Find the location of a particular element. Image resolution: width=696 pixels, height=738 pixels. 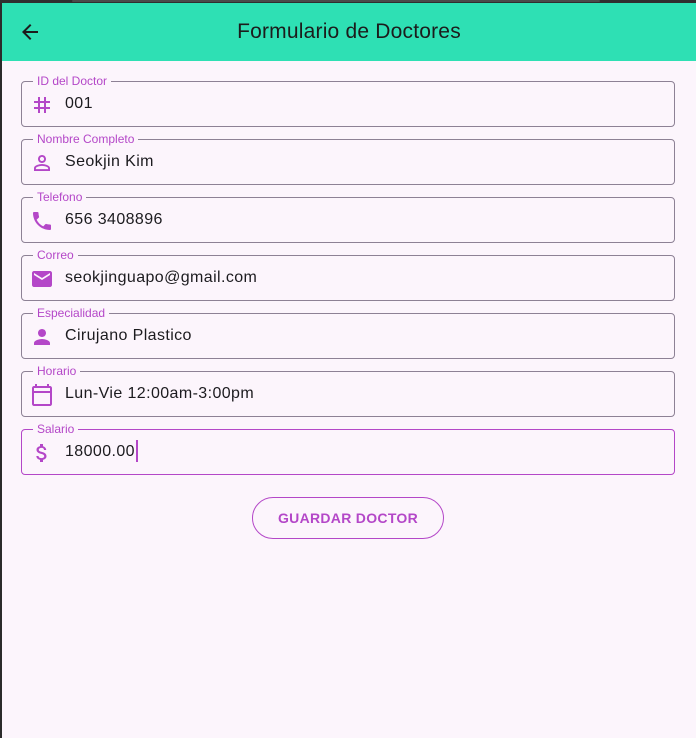

email-field: Correo seokjinguapo@gmail.com is located at coordinates (348, 274).